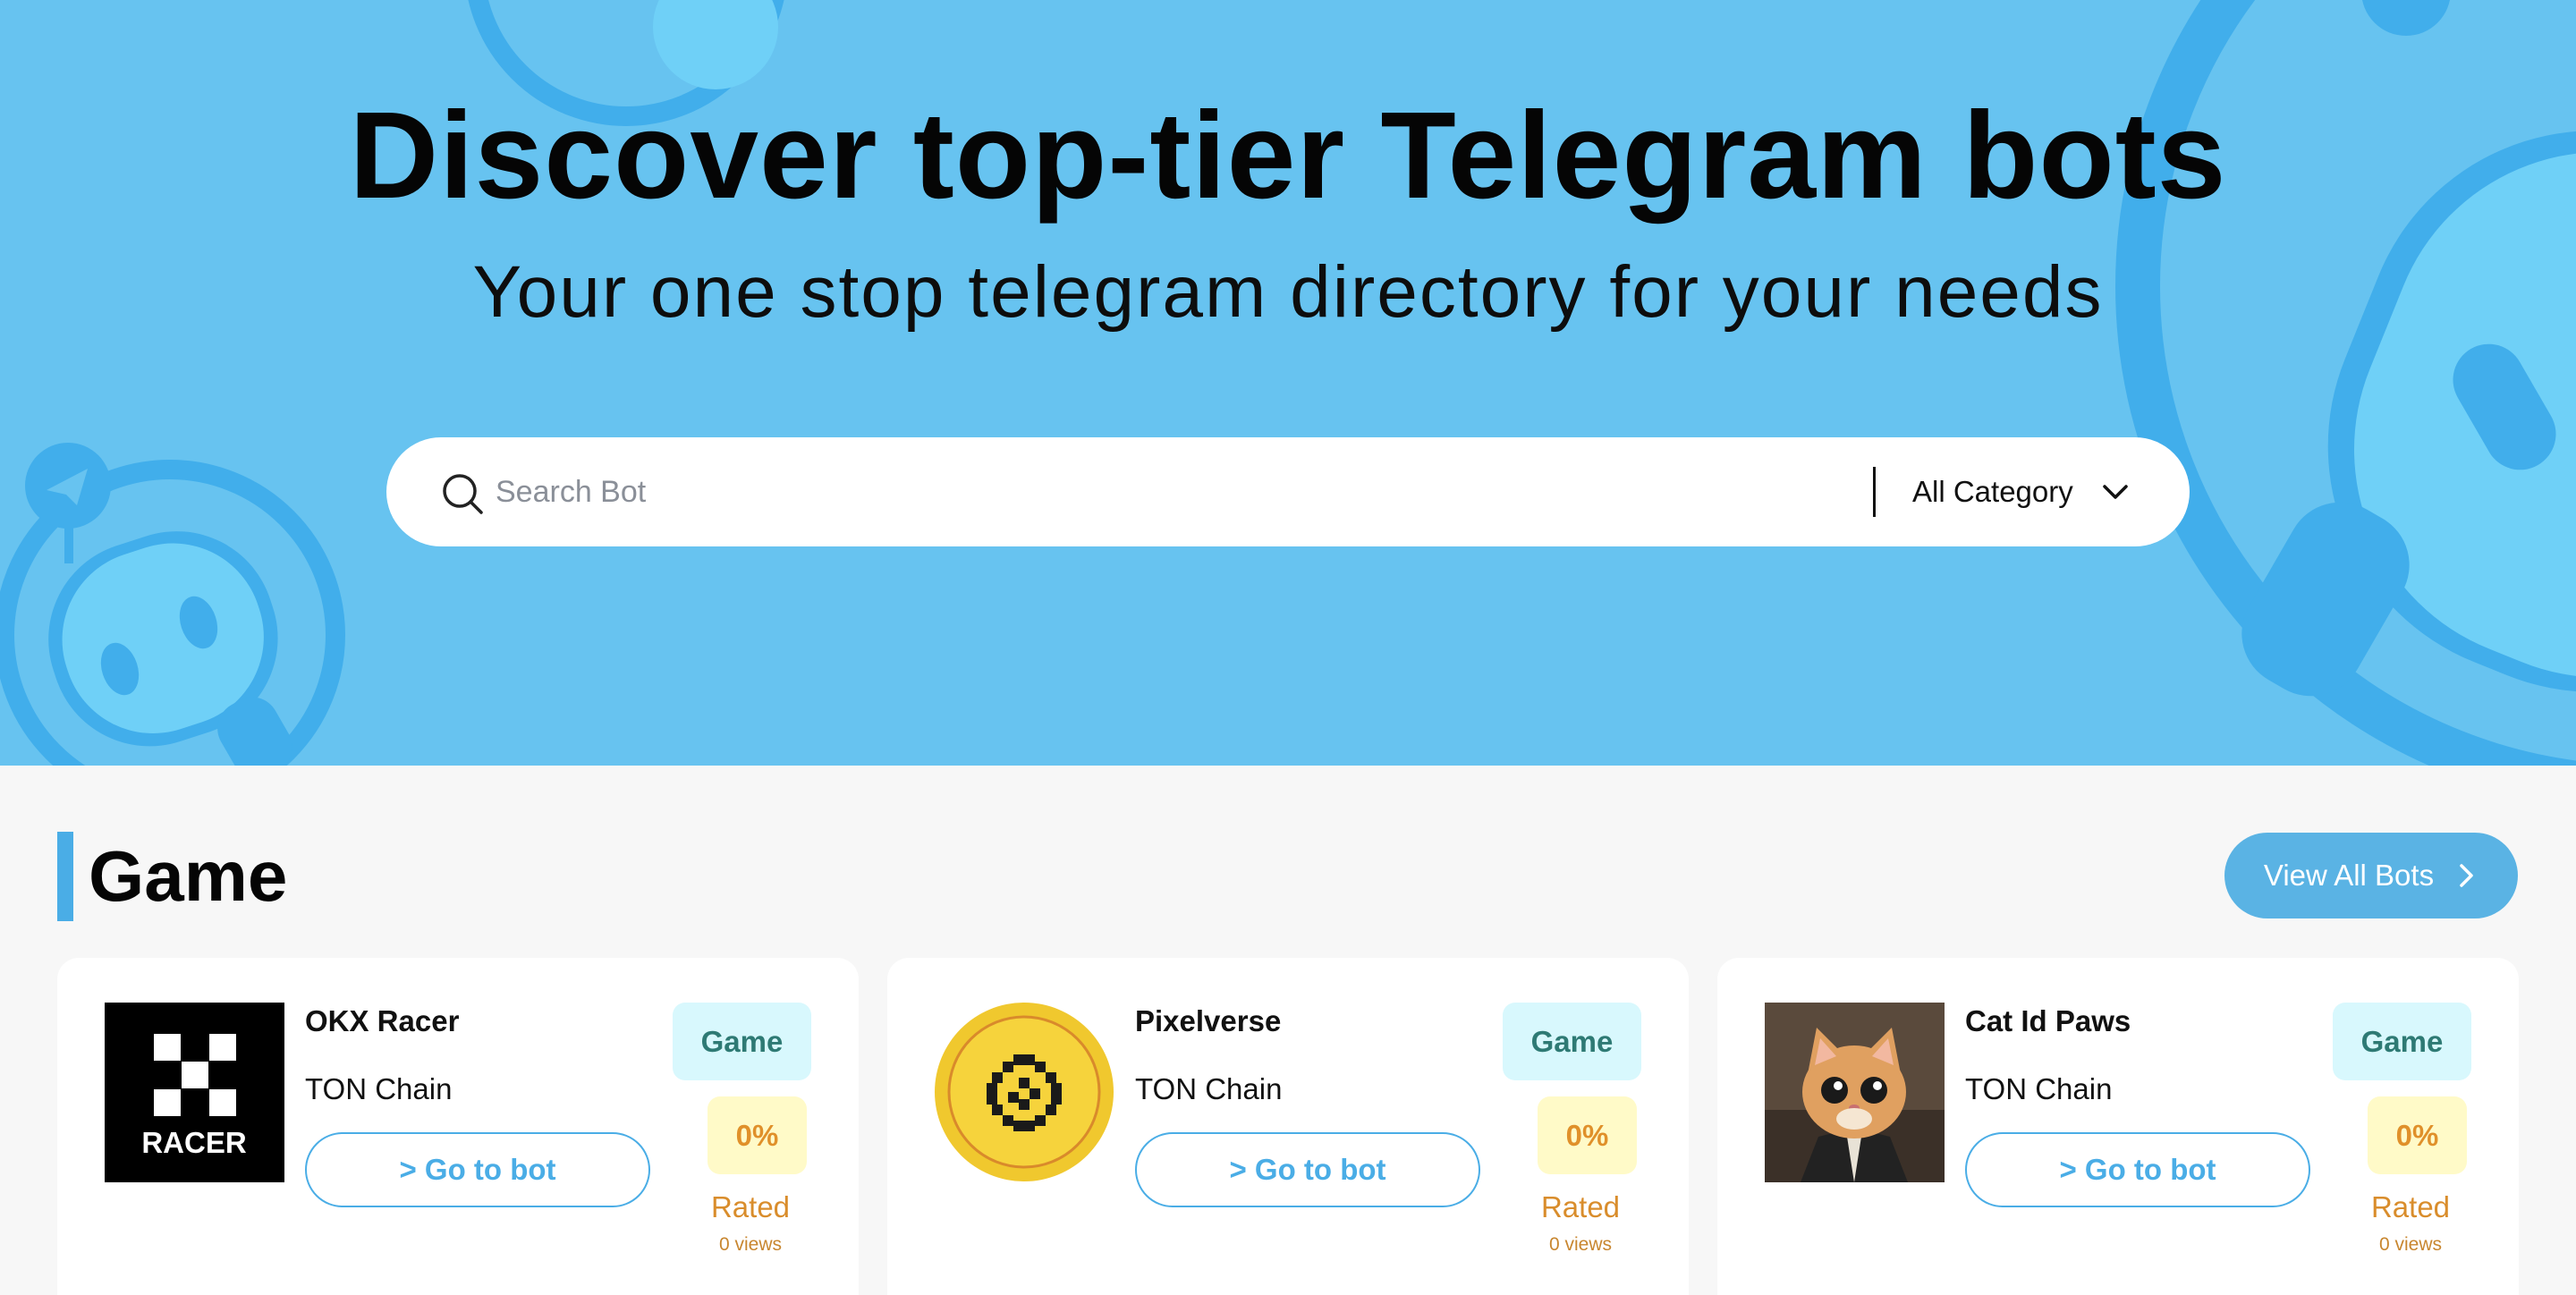  I want to click on search-icon, so click(463, 494).